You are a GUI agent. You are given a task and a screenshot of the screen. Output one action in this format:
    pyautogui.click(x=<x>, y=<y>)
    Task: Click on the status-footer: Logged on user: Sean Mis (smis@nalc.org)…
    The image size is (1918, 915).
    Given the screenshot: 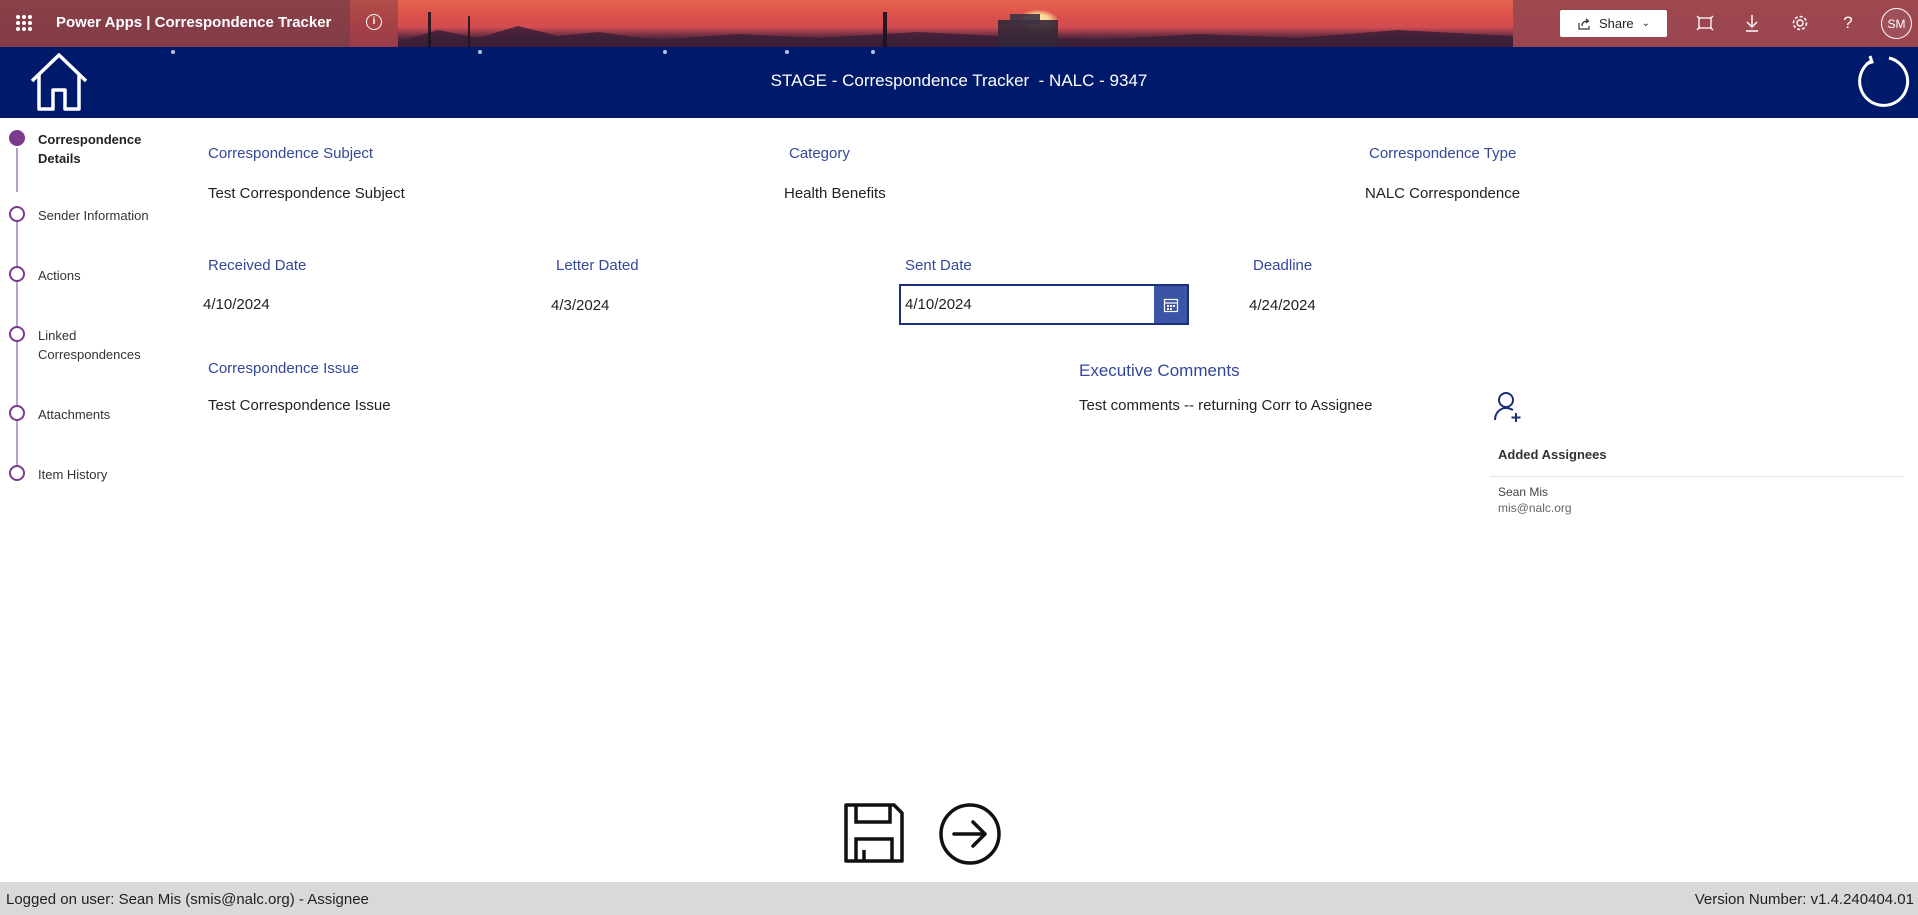 What is the action you would take?
    pyautogui.click(x=959, y=898)
    